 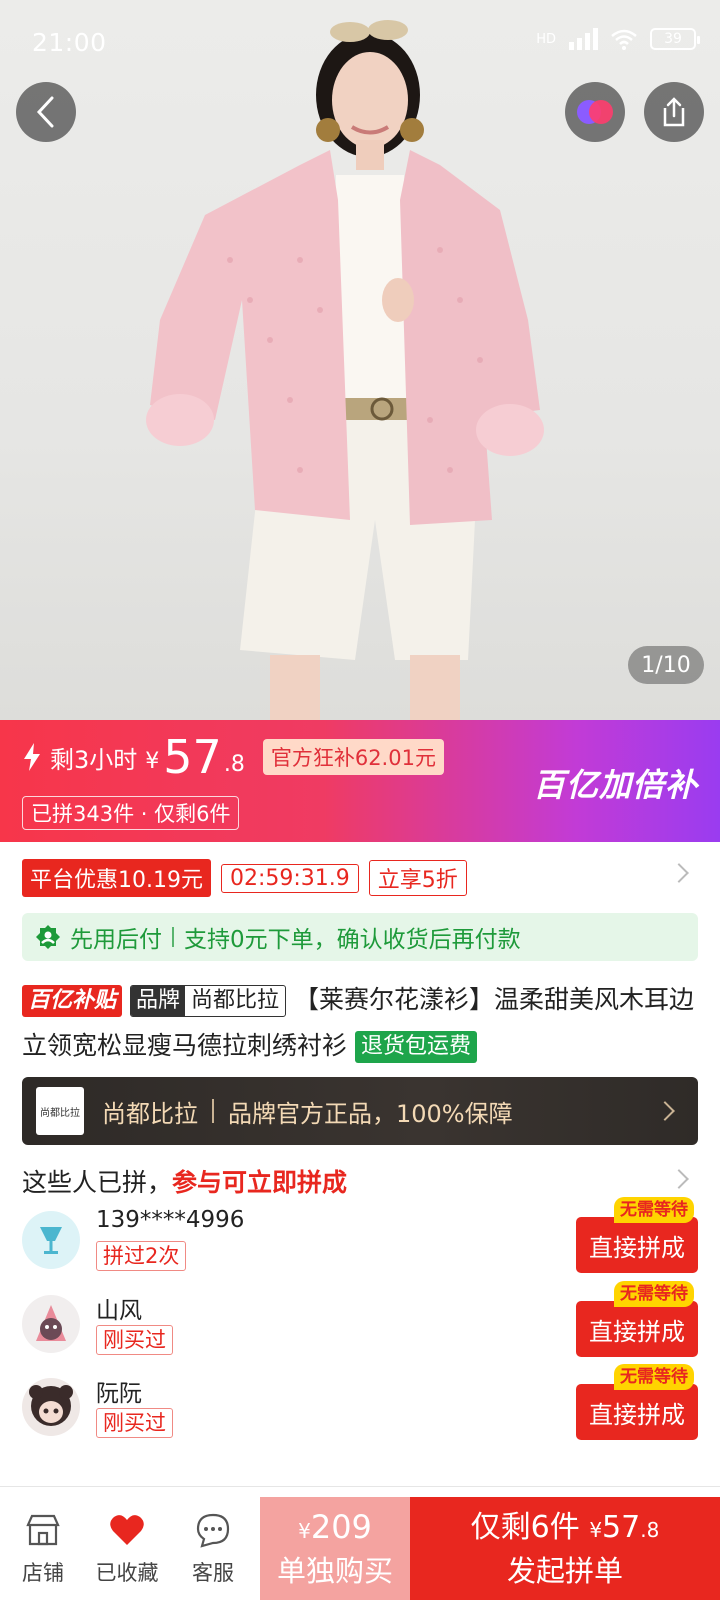 I want to click on share-button, so click(x=674, y=112).